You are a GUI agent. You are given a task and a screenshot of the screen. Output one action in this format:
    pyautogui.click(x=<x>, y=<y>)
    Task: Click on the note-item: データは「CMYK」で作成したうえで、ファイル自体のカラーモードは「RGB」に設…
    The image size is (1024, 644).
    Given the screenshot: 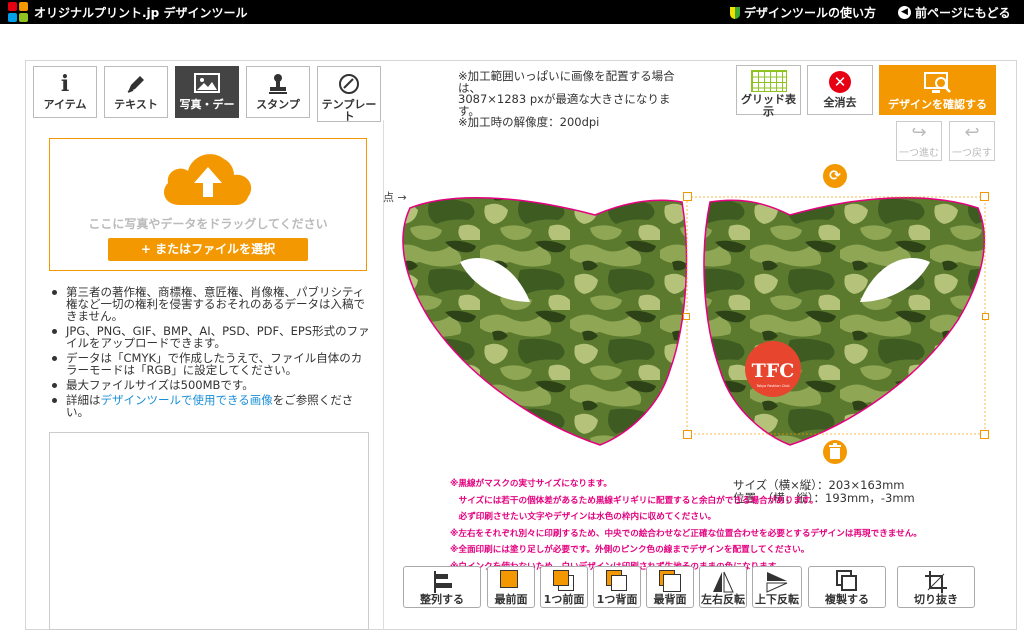 What is the action you would take?
    pyautogui.click(x=209, y=364)
    